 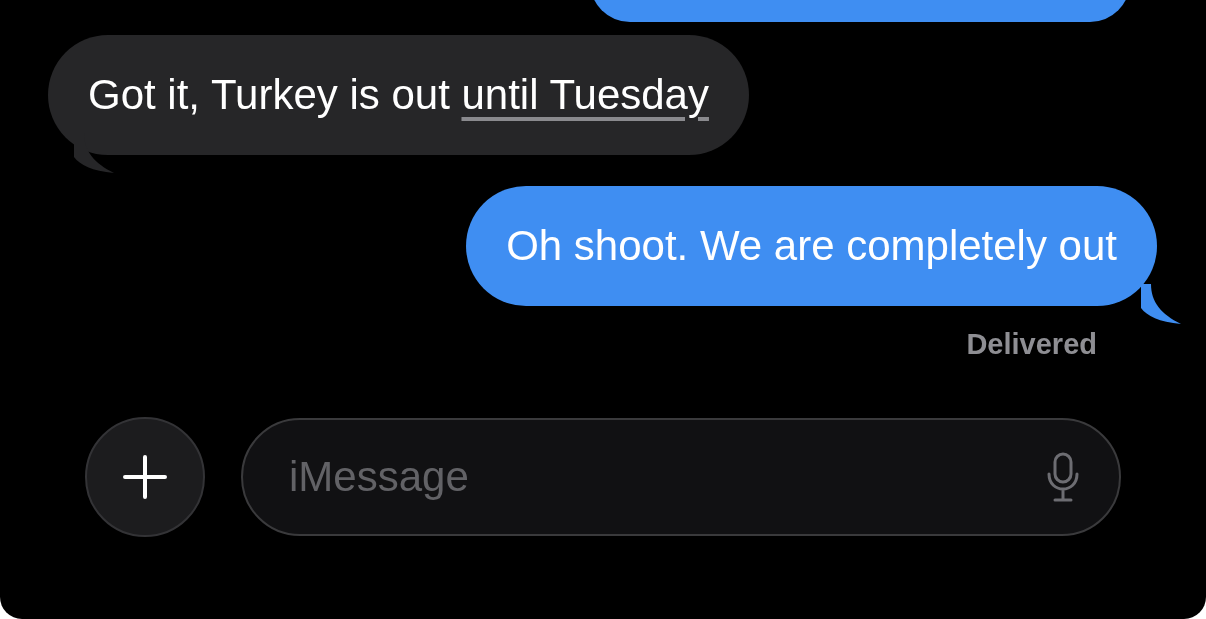 What do you see at coordinates (585, 94) in the screenshot?
I see `date-link: until Tuesday` at bounding box center [585, 94].